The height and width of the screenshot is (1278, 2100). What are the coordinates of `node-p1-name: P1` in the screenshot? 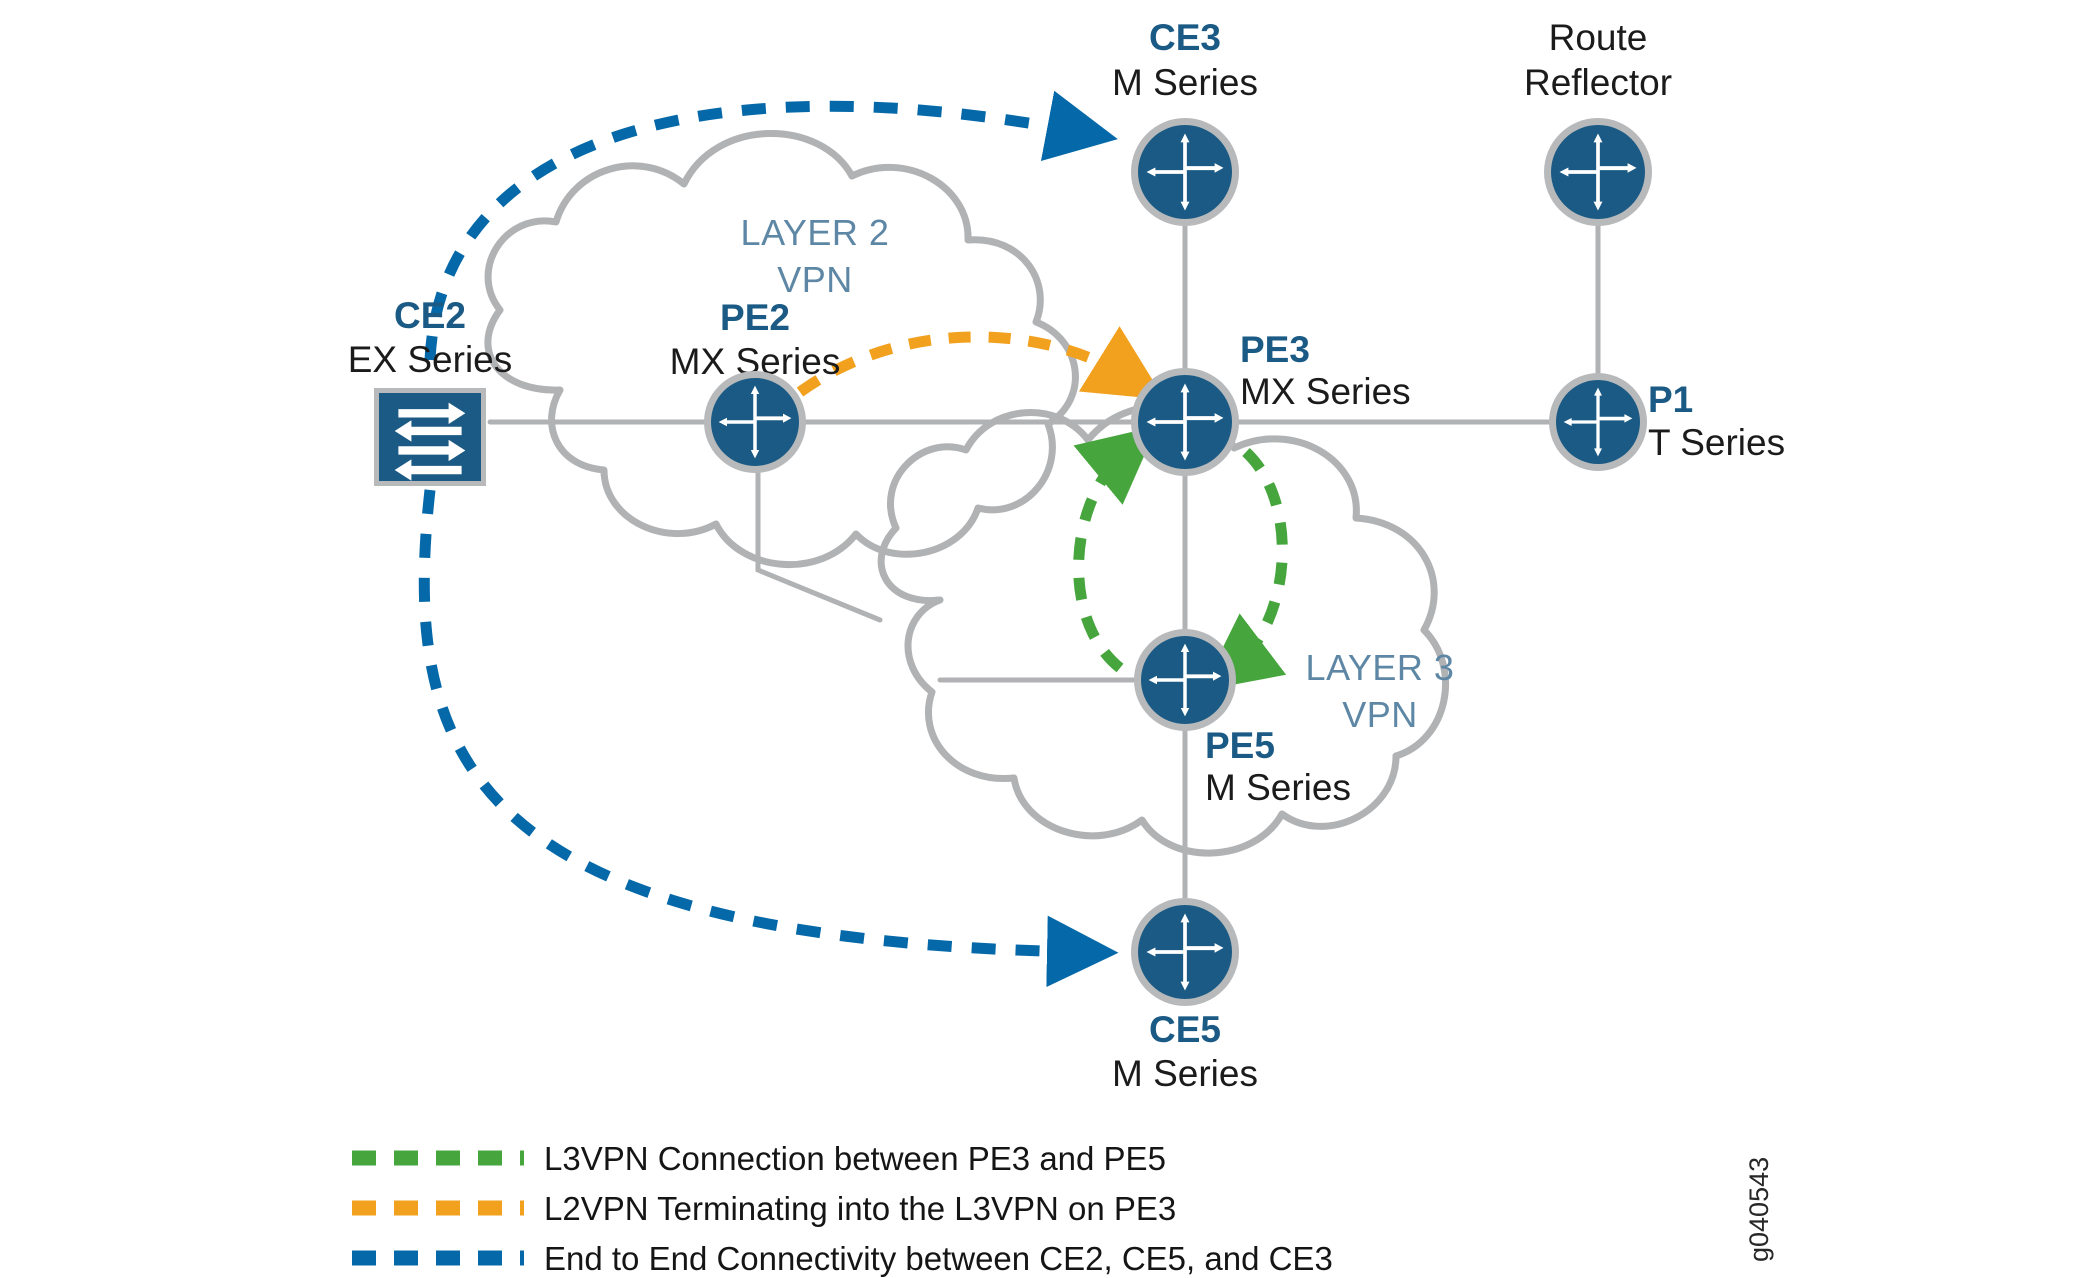 It's located at (1670, 399).